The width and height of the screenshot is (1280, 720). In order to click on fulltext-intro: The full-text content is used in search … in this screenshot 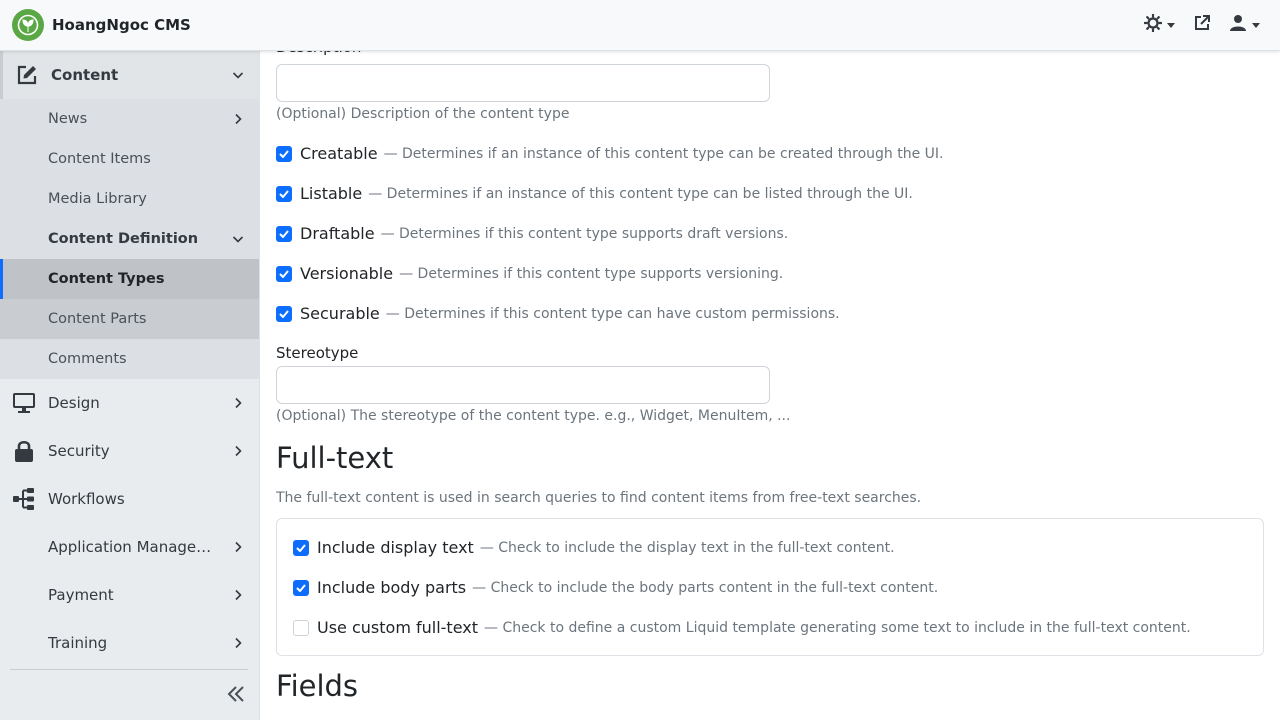, I will do `click(599, 498)`.